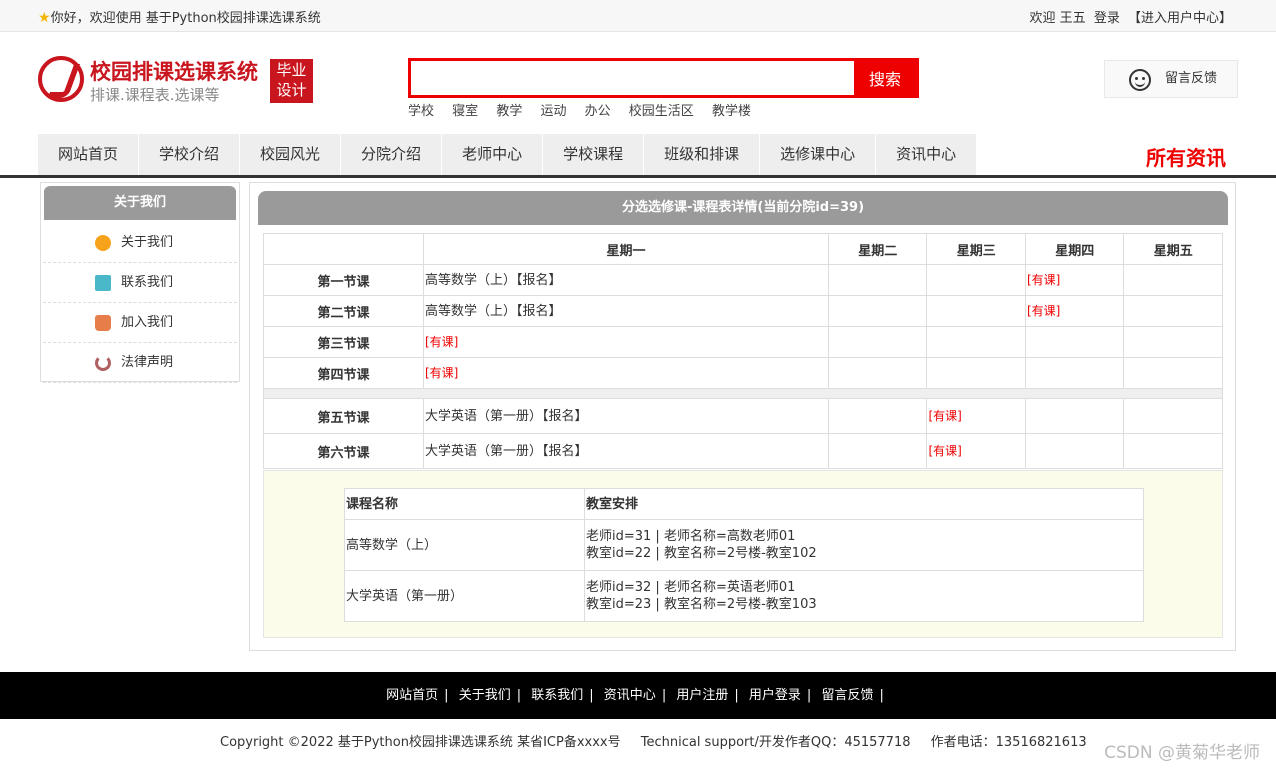 Image resolution: width=1276 pixels, height=769 pixels. What do you see at coordinates (103, 243) in the screenshot?
I see `about-icon` at bounding box center [103, 243].